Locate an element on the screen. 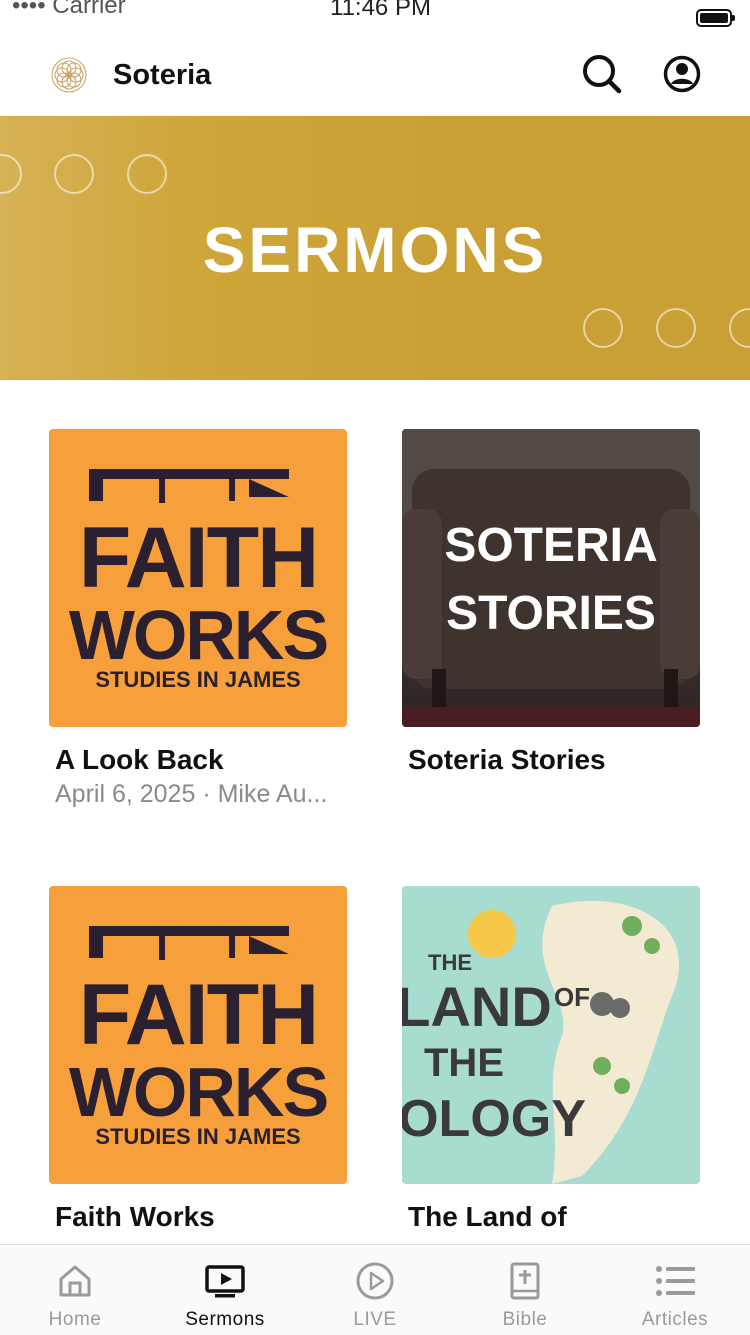 Image resolution: width=750 pixels, height=1335 pixels. card-title: The Land of is located at coordinates (487, 1216).